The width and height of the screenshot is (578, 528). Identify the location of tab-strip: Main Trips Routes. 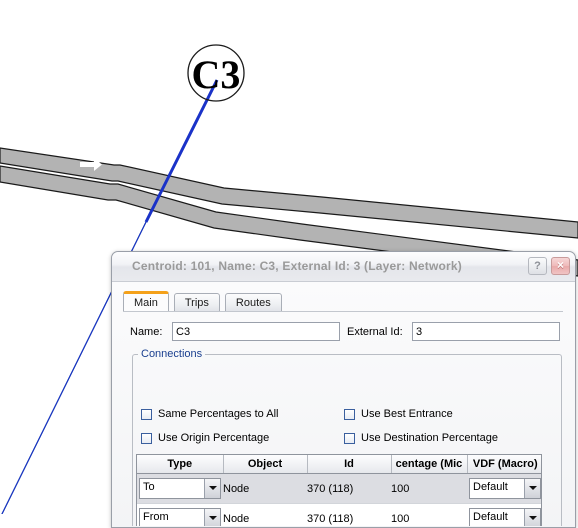
(205, 301).